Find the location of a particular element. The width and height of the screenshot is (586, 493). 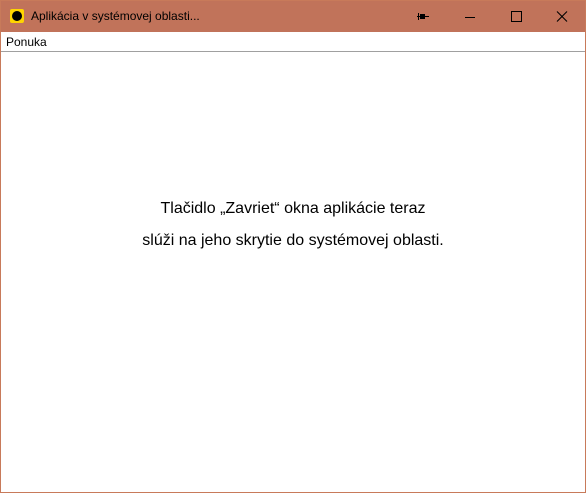

minimize-icon is located at coordinates (470, 17).